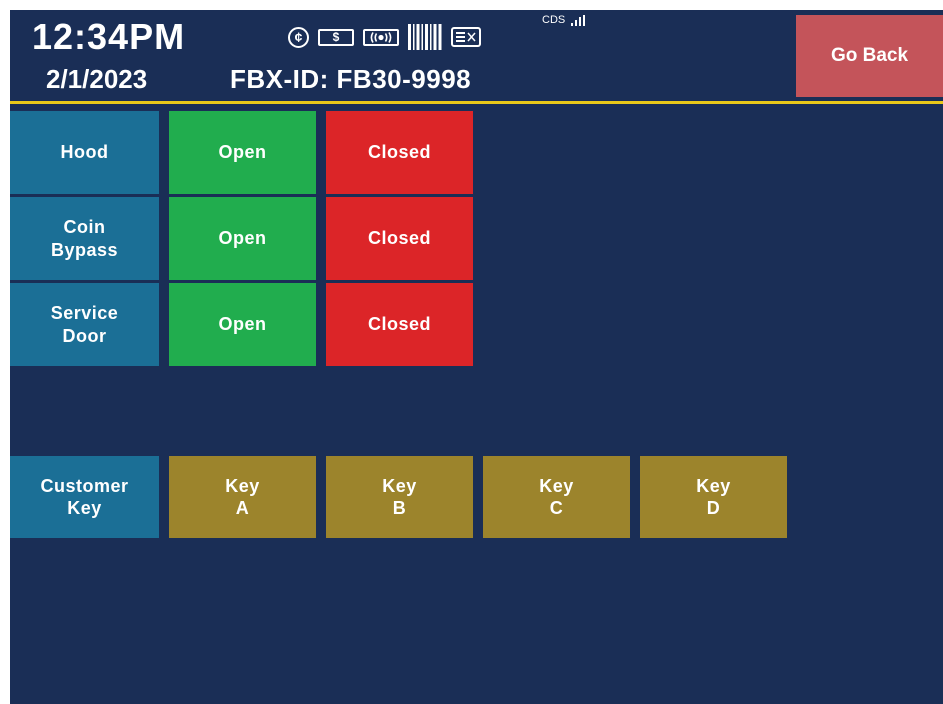 Image resolution: width=943 pixels, height=704 pixels. Describe the element at coordinates (109, 36) in the screenshot. I see `clock-time: 12:34PM` at that location.